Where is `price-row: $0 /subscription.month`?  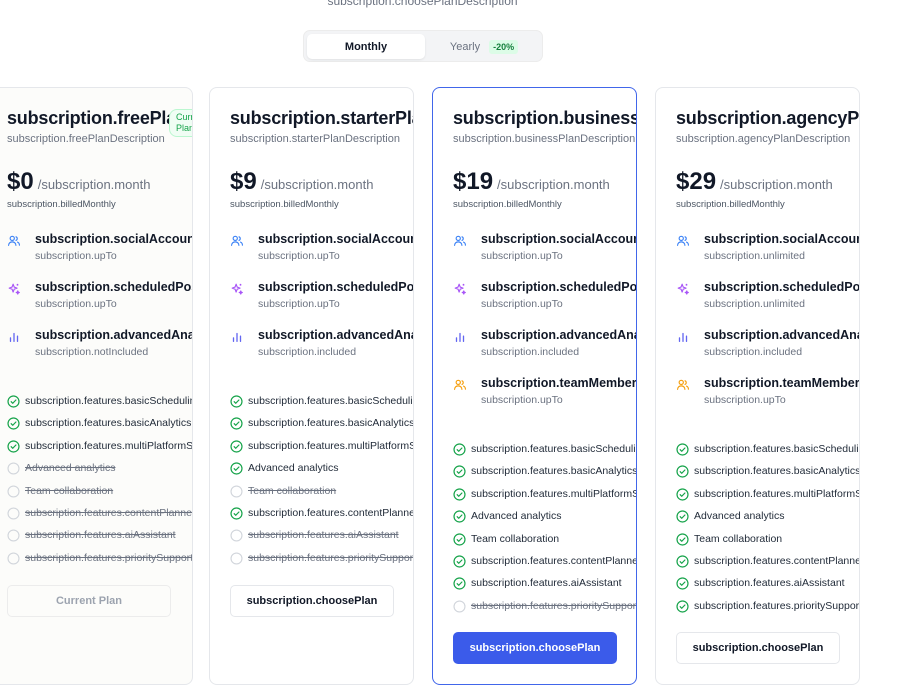
price-row: $0 /subscription.month is located at coordinates (78, 182).